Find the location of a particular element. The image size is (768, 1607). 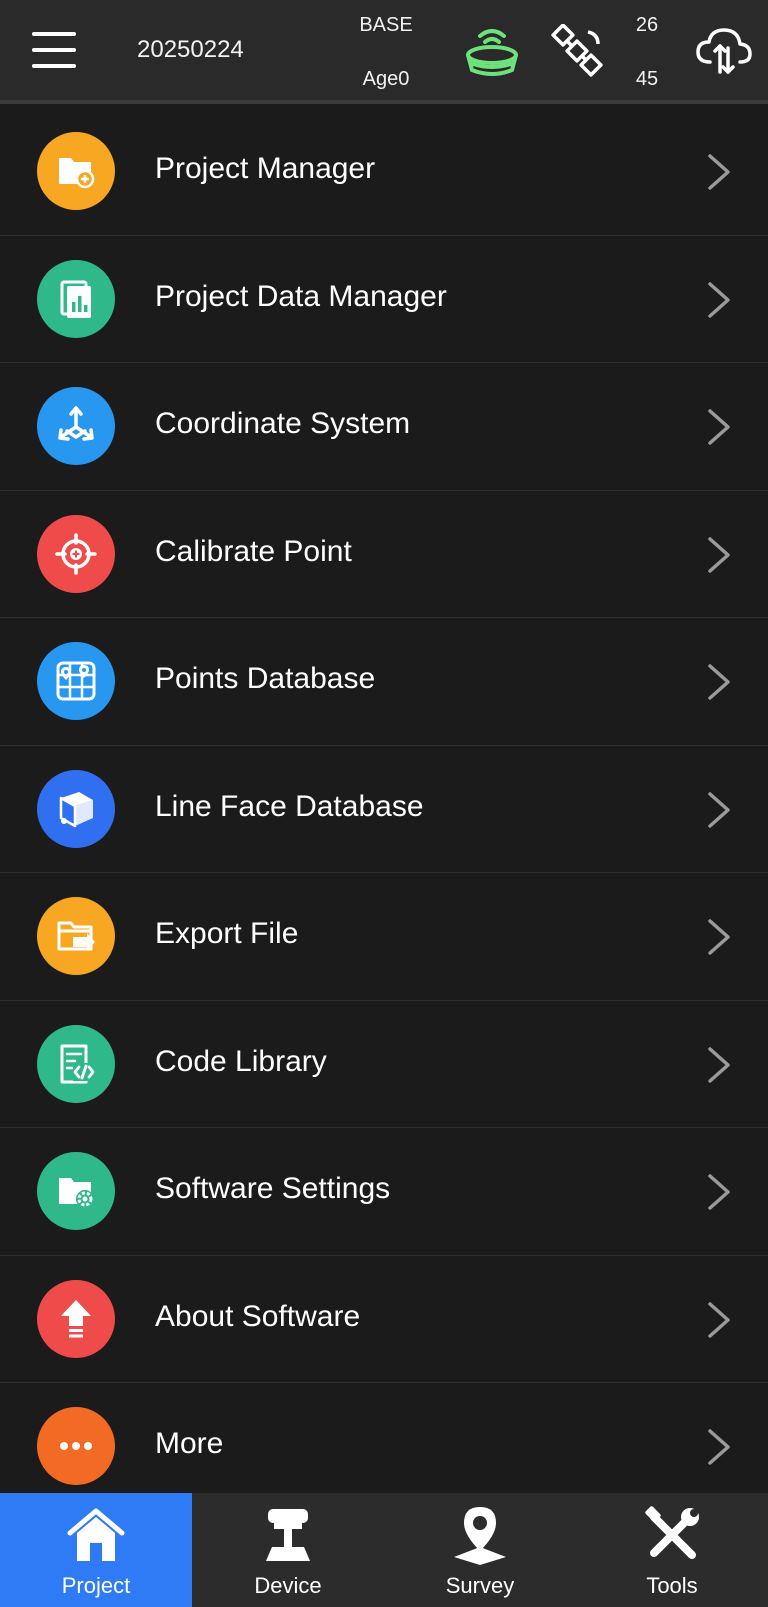

folder-add-icon is located at coordinates (76, 171).